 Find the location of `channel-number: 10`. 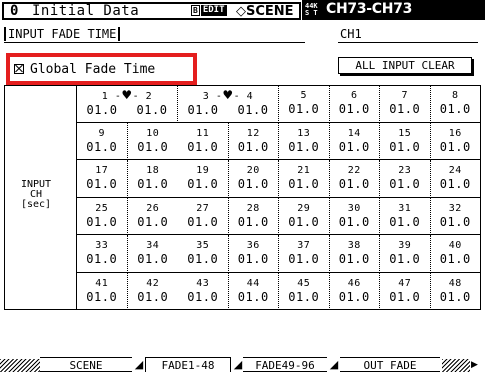

channel-number: 10 is located at coordinates (153, 133).